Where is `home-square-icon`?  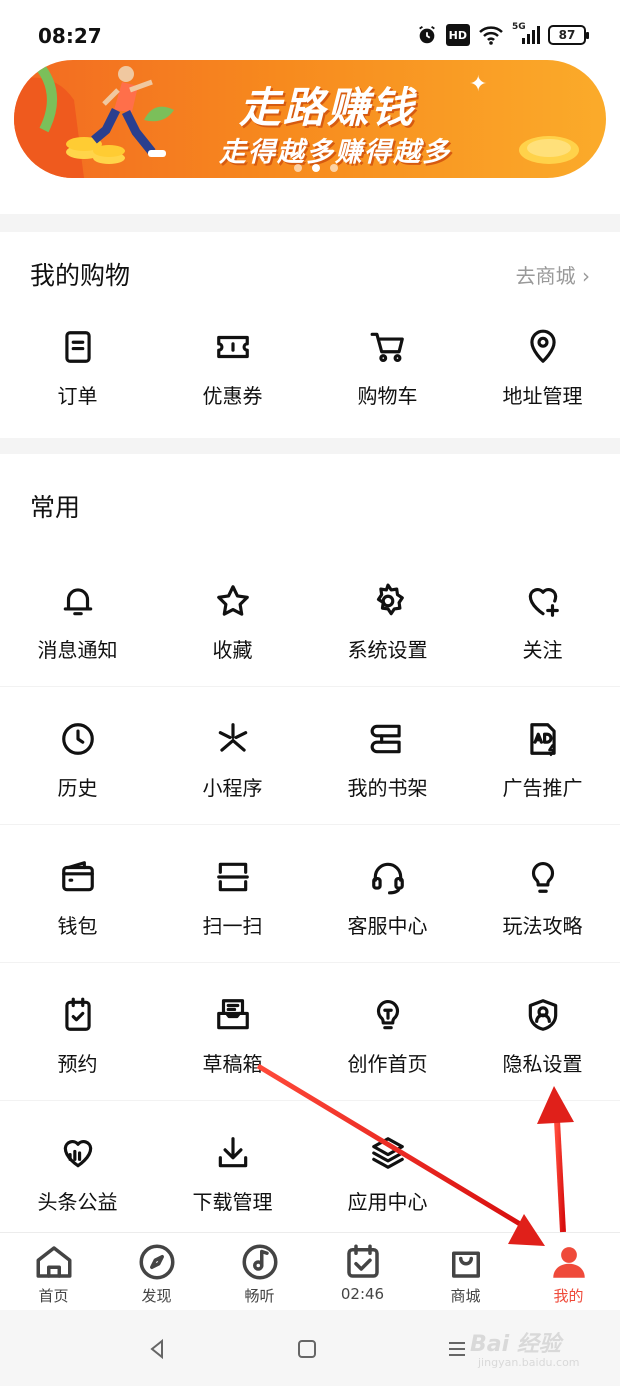 home-square-icon is located at coordinates (307, 1349).